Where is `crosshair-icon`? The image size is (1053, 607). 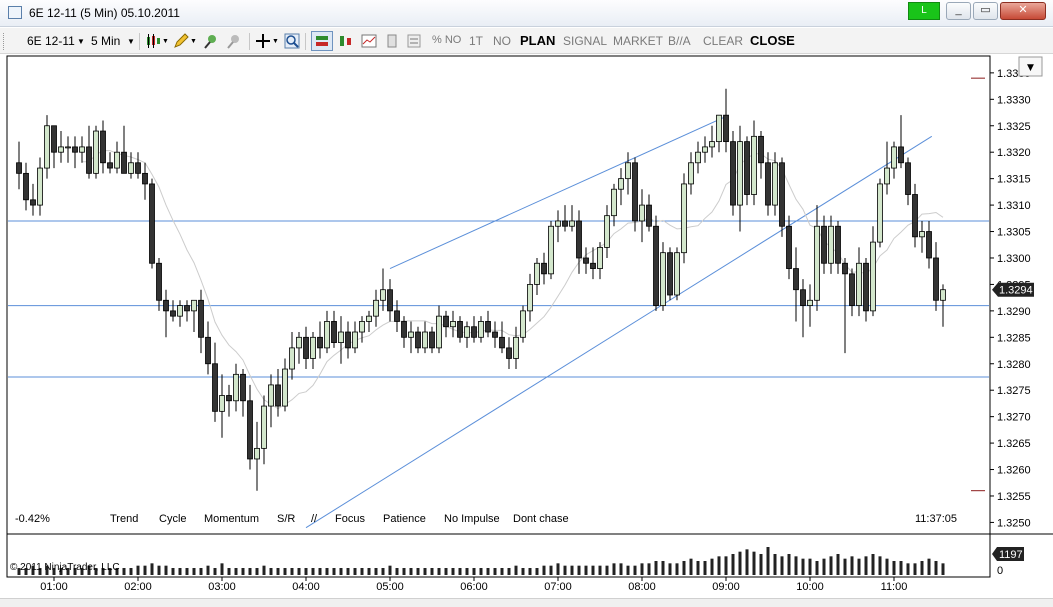
crosshair-icon is located at coordinates (263, 41).